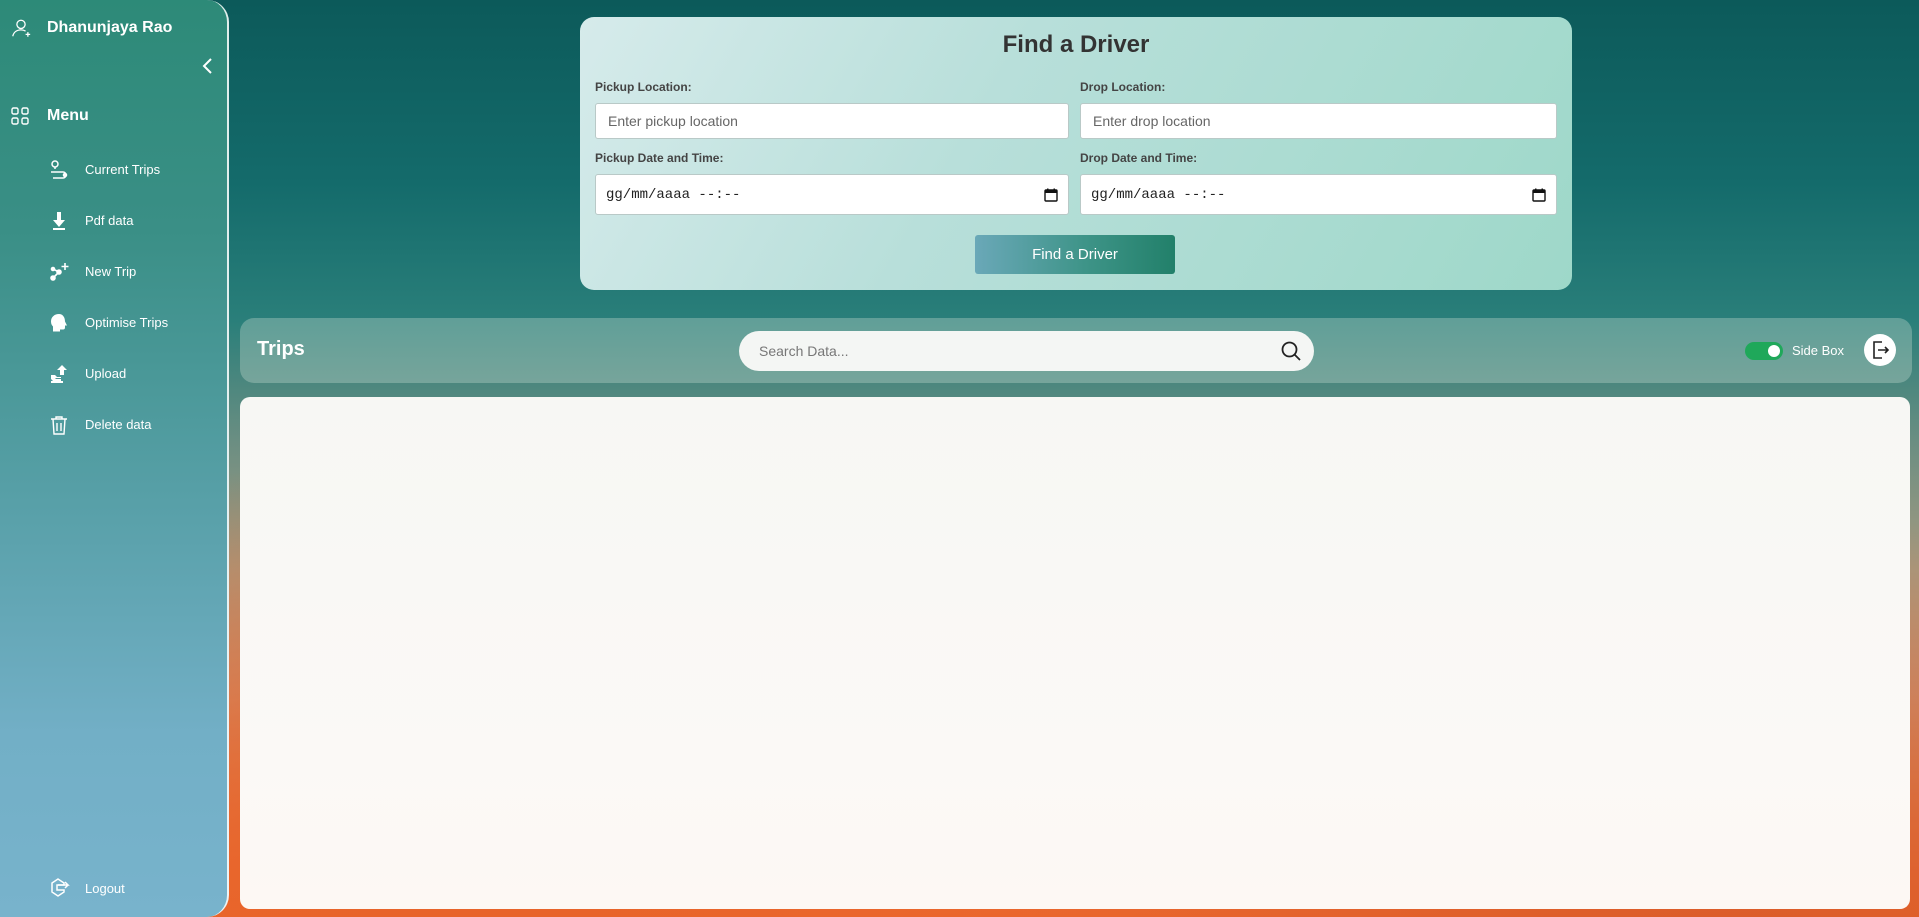 The image size is (1919, 917). Describe the element at coordinates (281, 349) in the screenshot. I see `trips-title: Trips` at that location.